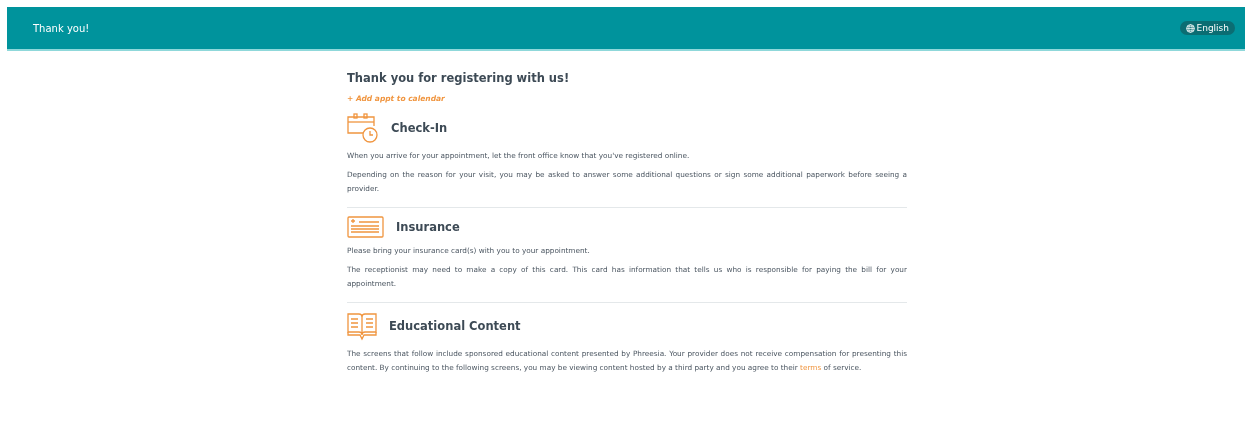 The image size is (1245, 438). What do you see at coordinates (363, 128) in the screenshot?
I see `calendar-clock-icon` at bounding box center [363, 128].